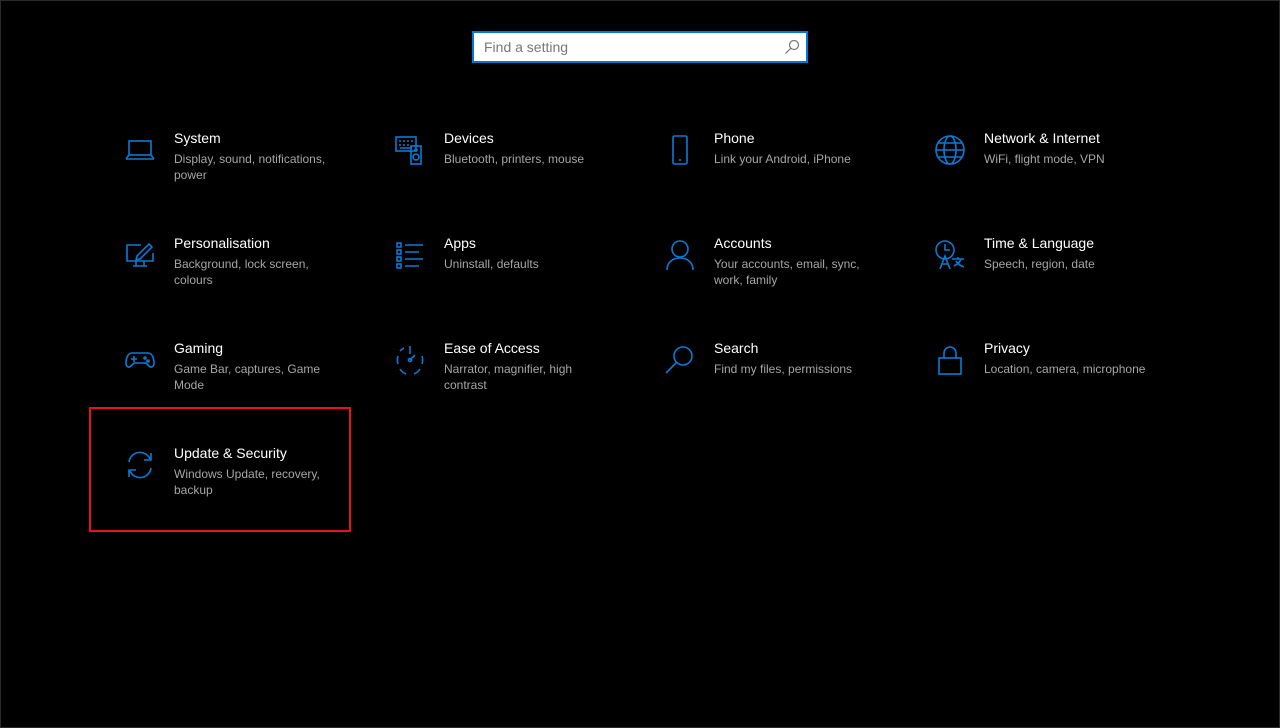 This screenshot has height=728, width=1280. I want to click on tile-description: Display, sound, notifications, power, so click(250, 167).